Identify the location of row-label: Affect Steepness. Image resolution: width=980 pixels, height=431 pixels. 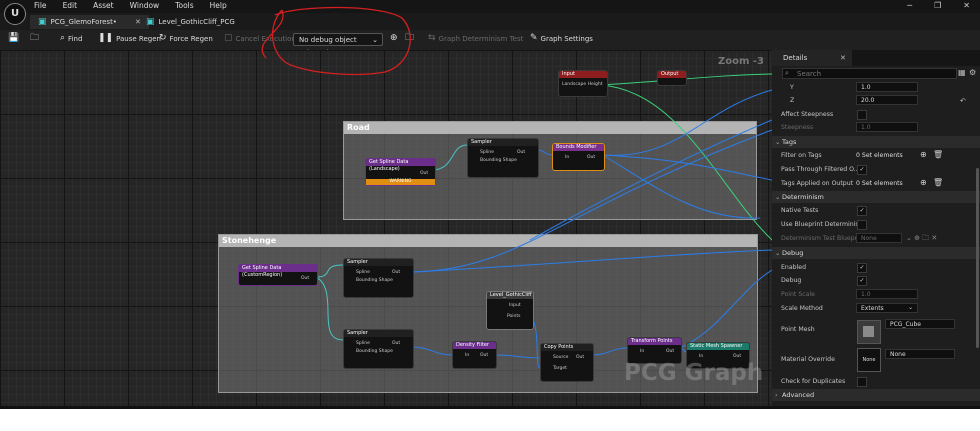
(807, 114).